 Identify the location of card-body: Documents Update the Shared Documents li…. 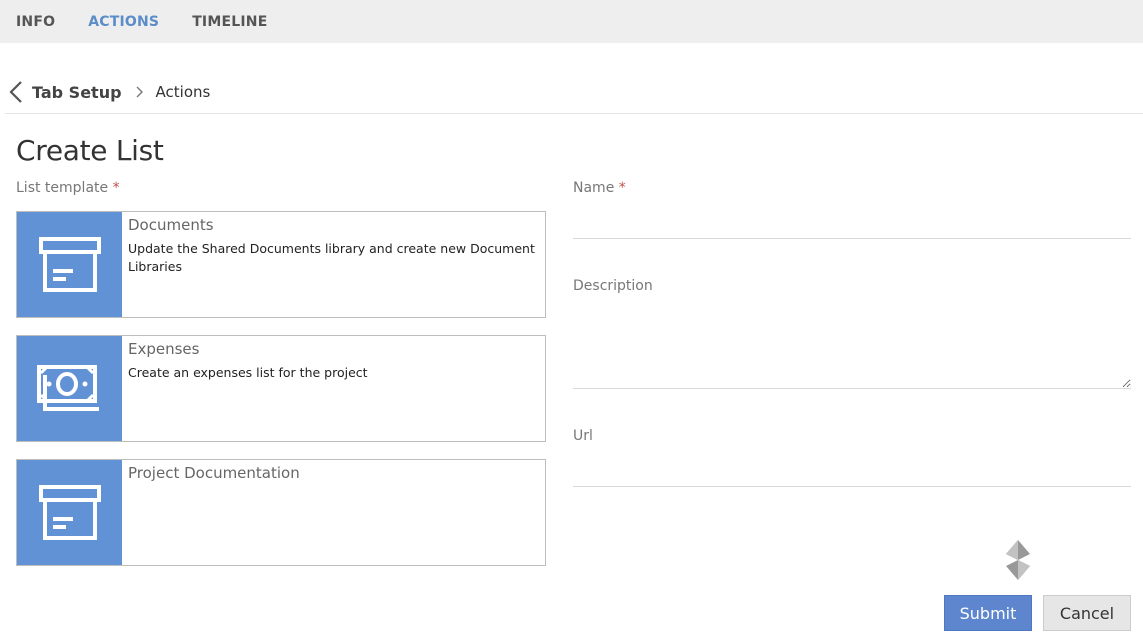
(333, 264).